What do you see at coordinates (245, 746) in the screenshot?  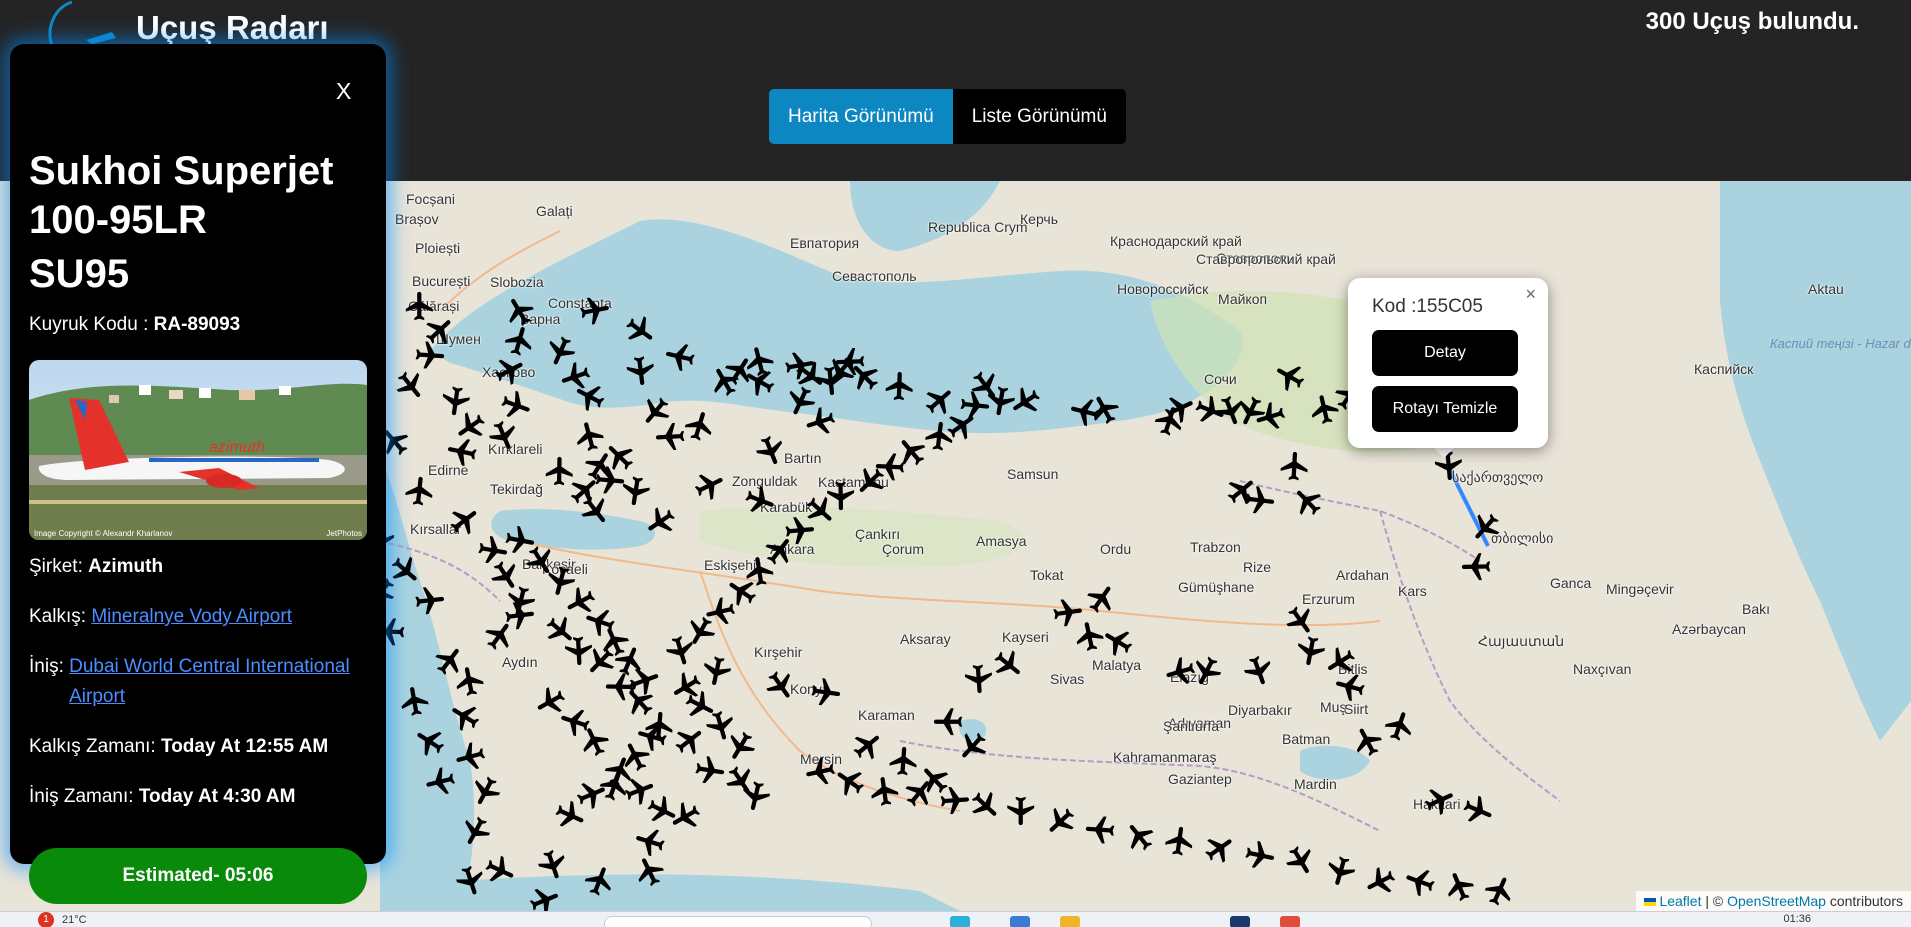 I see `departure-time-value: Today At 12:55 AM` at bounding box center [245, 746].